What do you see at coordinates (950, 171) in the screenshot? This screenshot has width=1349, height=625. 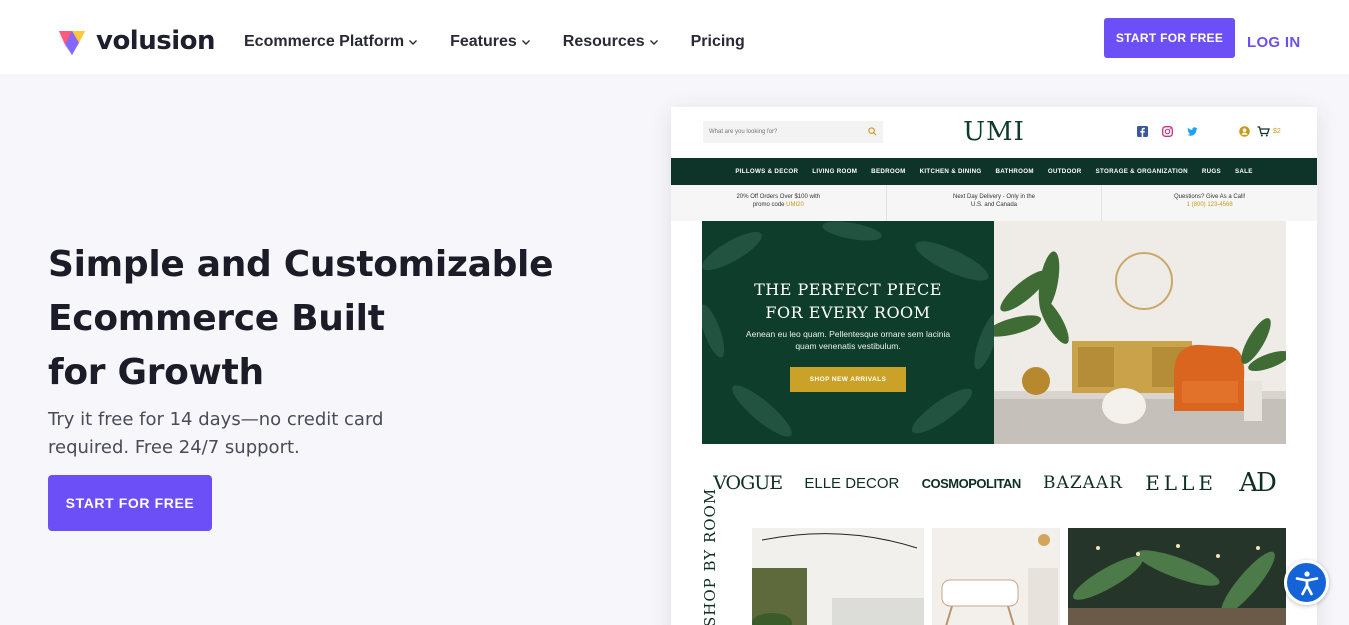 I see `mockup-nav-item: KITCHEN & DINING` at bounding box center [950, 171].